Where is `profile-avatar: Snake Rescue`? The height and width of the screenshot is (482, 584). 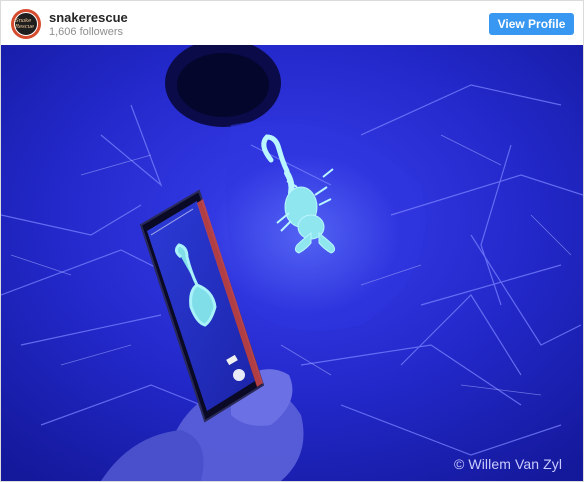
profile-avatar: Snake Rescue is located at coordinates (26, 24).